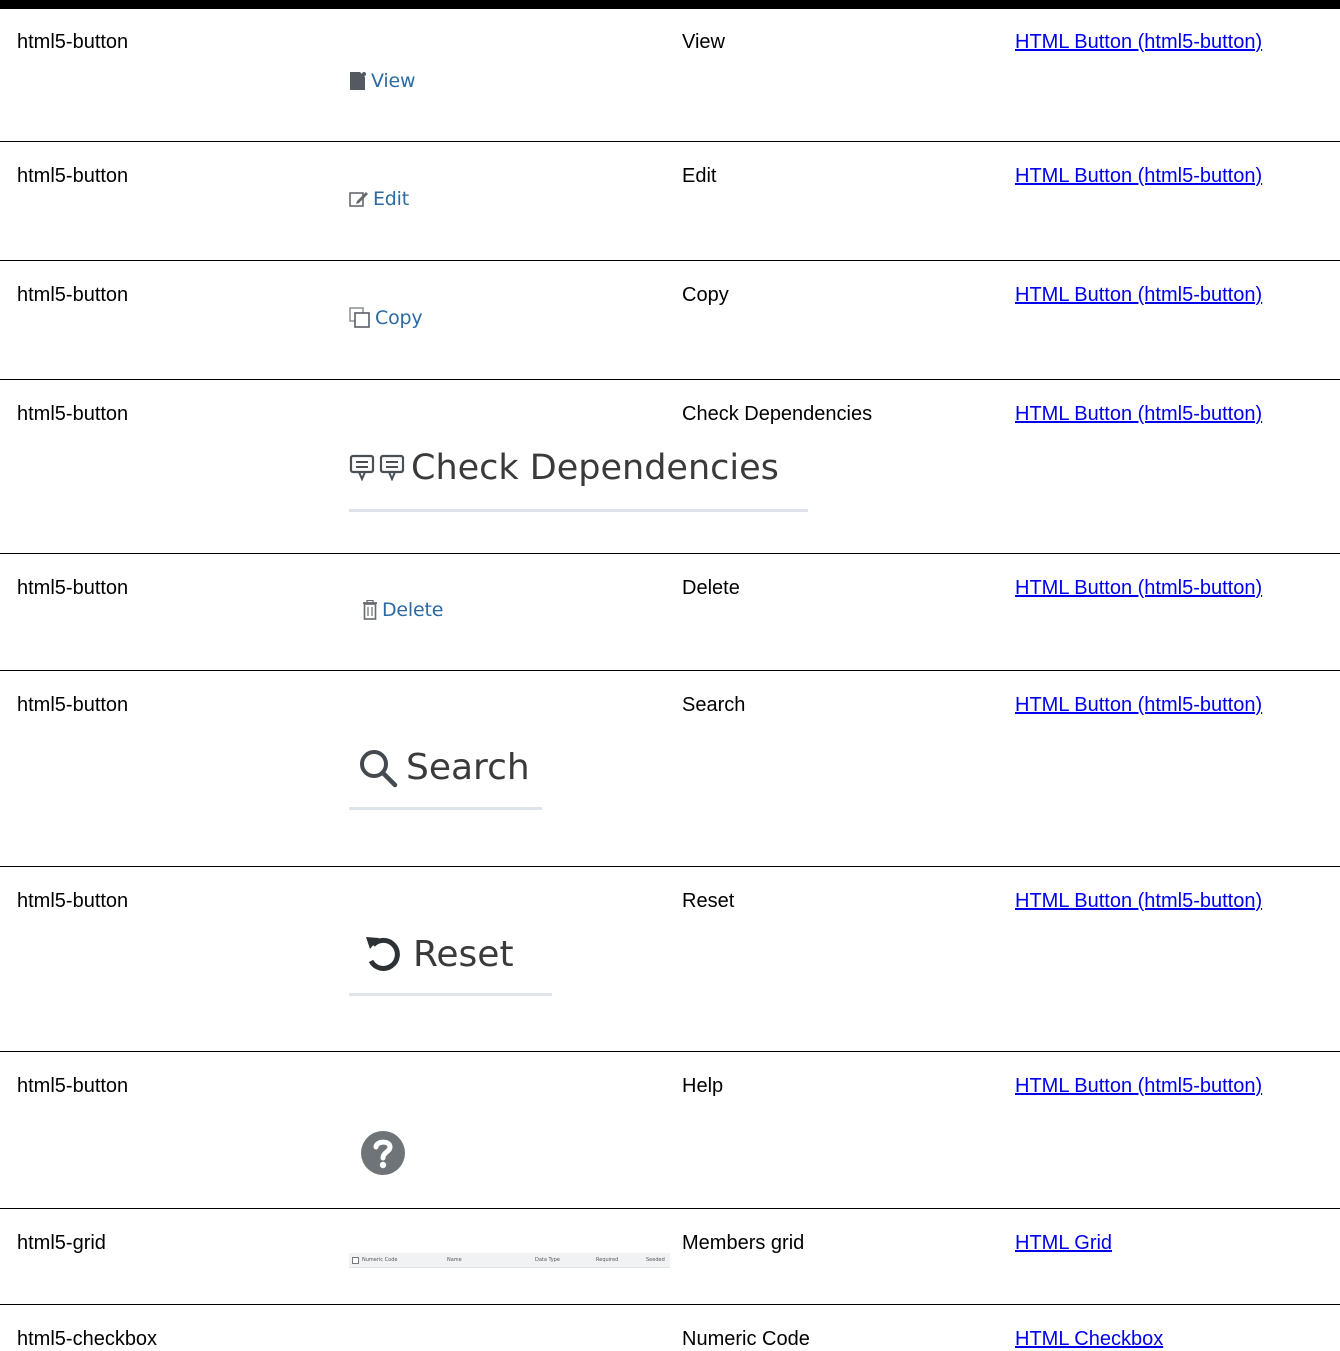  What do you see at coordinates (370, 610) in the screenshot?
I see `trash-icon` at bounding box center [370, 610].